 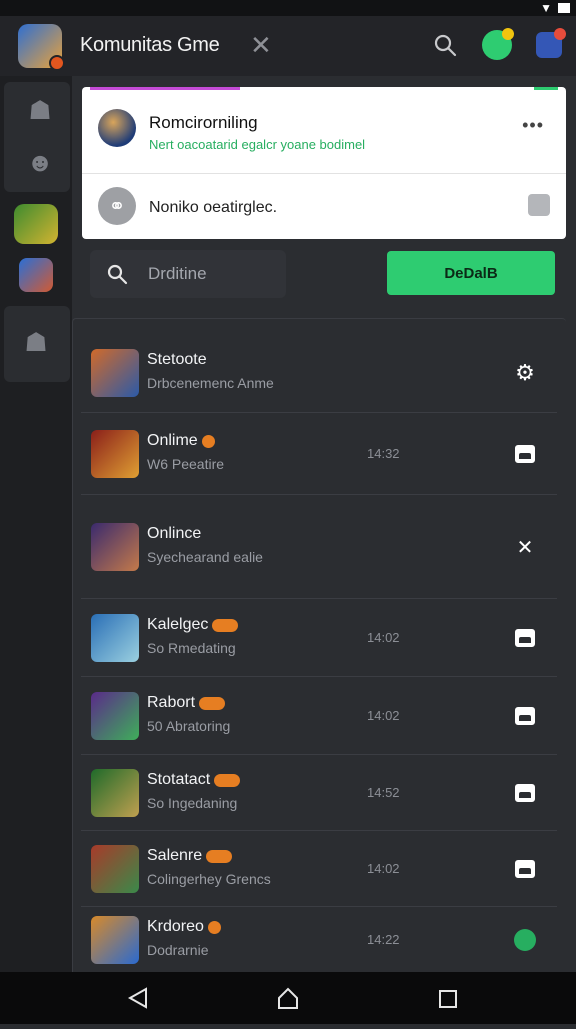 What do you see at coordinates (150, 45) in the screenshot?
I see `page-title: Komunitas Gme` at bounding box center [150, 45].